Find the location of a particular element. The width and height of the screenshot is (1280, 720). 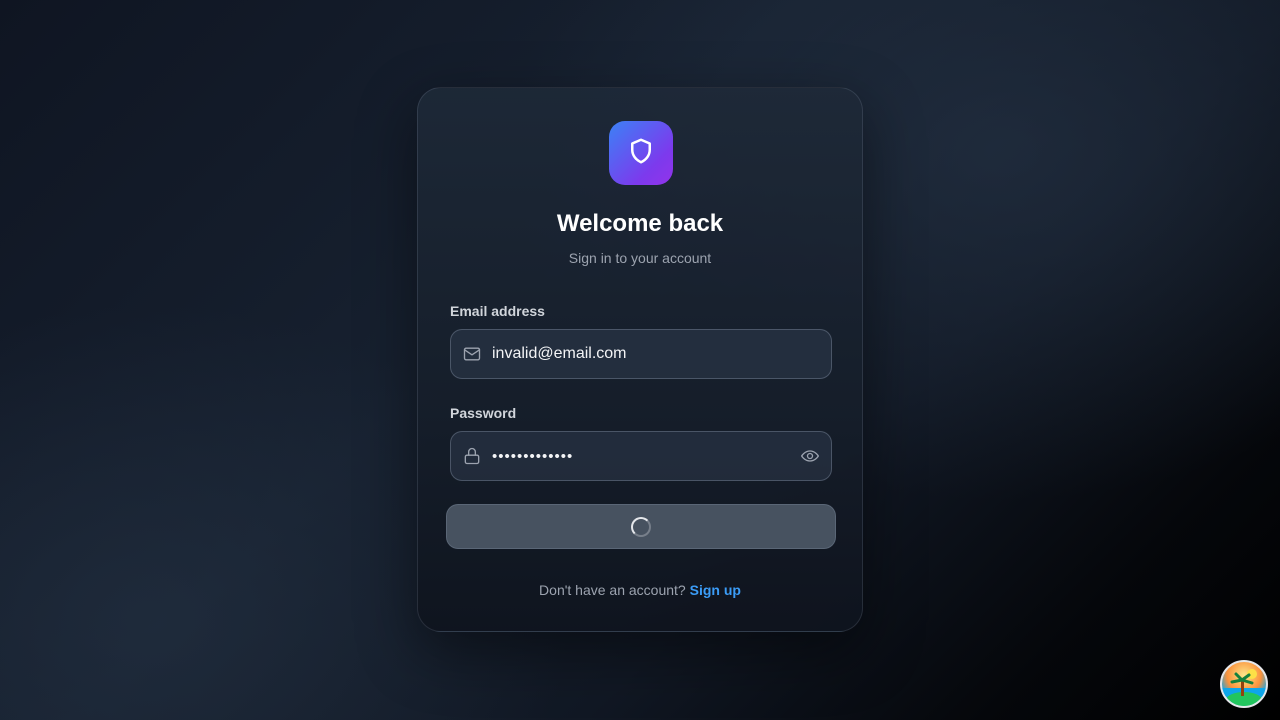

lock-icon is located at coordinates (472, 456).